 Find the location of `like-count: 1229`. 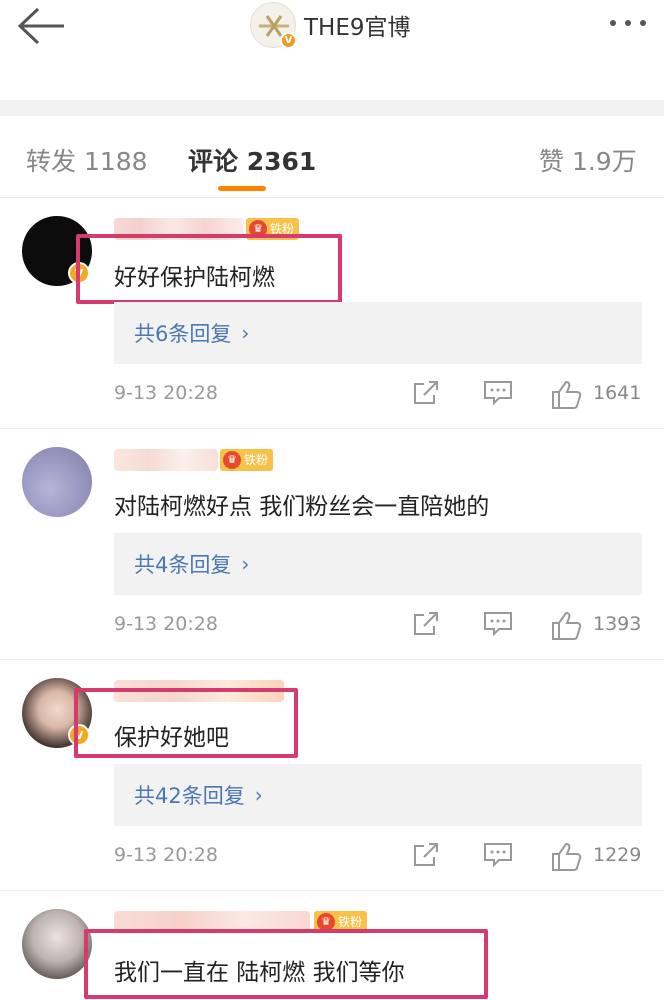

like-count: 1229 is located at coordinates (617, 855).